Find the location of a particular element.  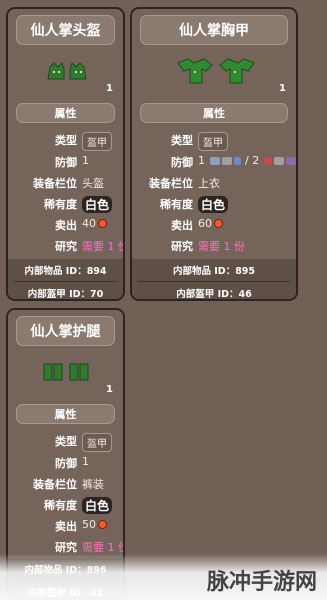

sell-value: 60 is located at coordinates (205, 223).